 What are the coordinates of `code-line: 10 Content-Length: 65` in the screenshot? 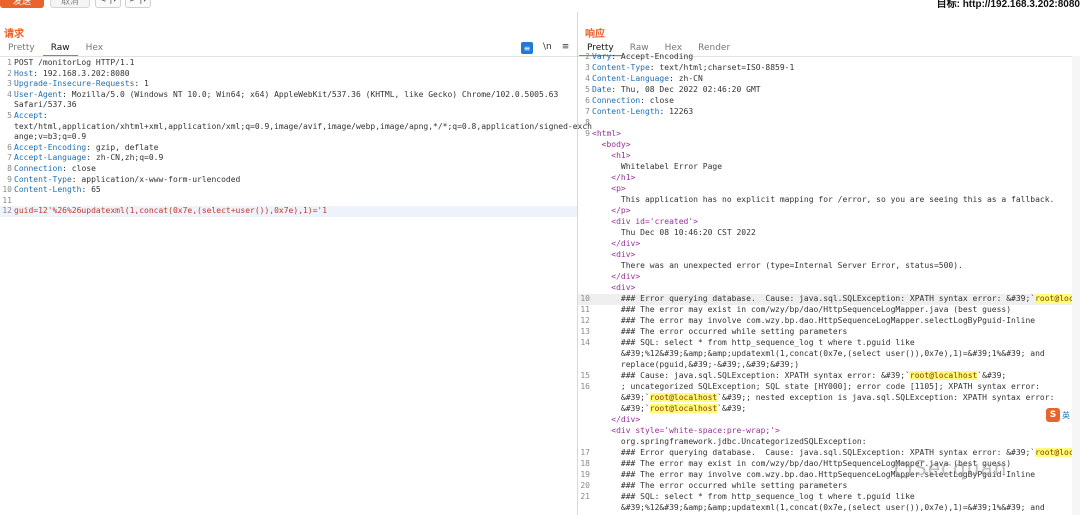 It's located at (288, 190).